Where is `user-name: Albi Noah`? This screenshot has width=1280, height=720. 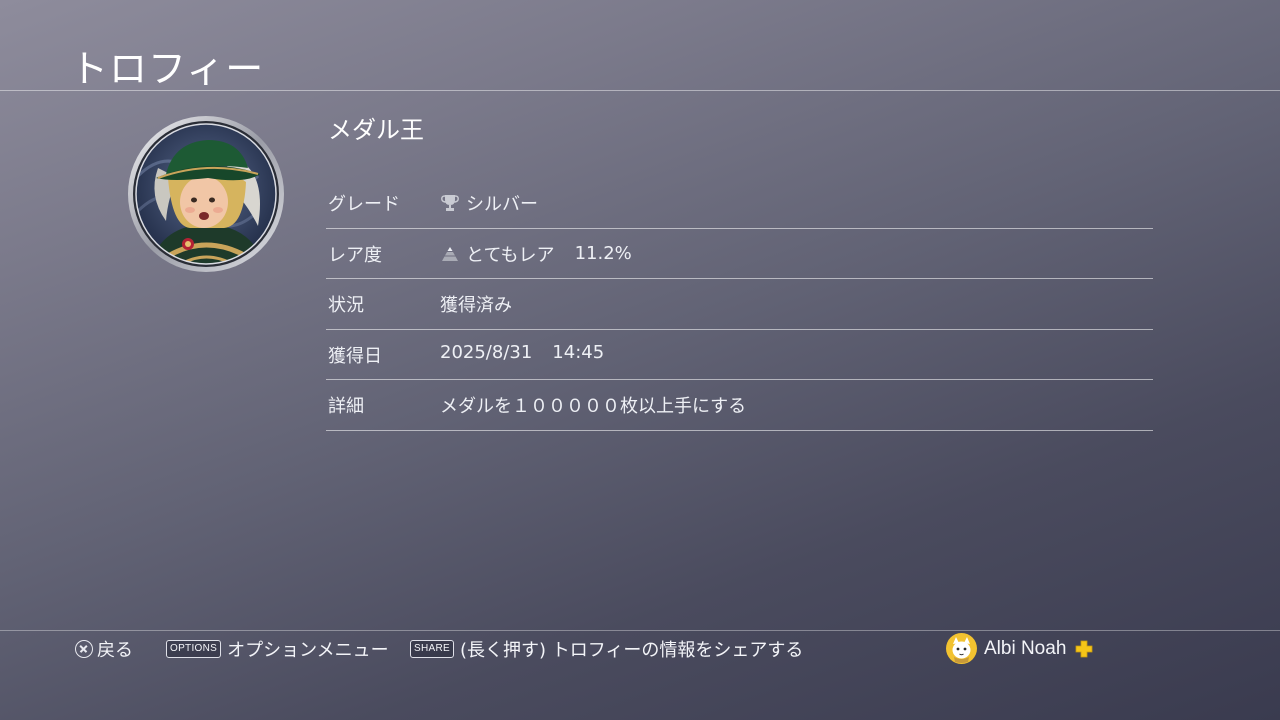
user-name: Albi Noah is located at coordinates (1025, 648).